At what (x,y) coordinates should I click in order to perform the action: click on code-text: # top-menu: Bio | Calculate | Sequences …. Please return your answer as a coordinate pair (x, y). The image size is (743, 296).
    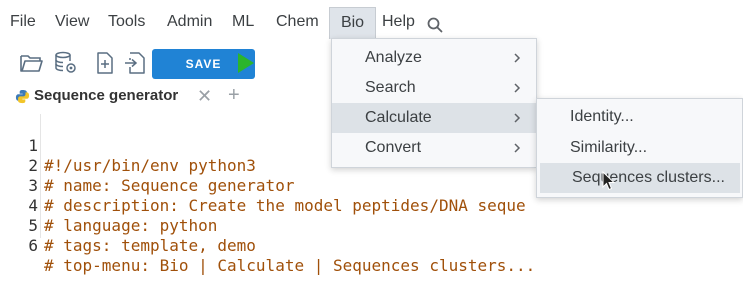
    Looking at the image, I should click on (290, 265).